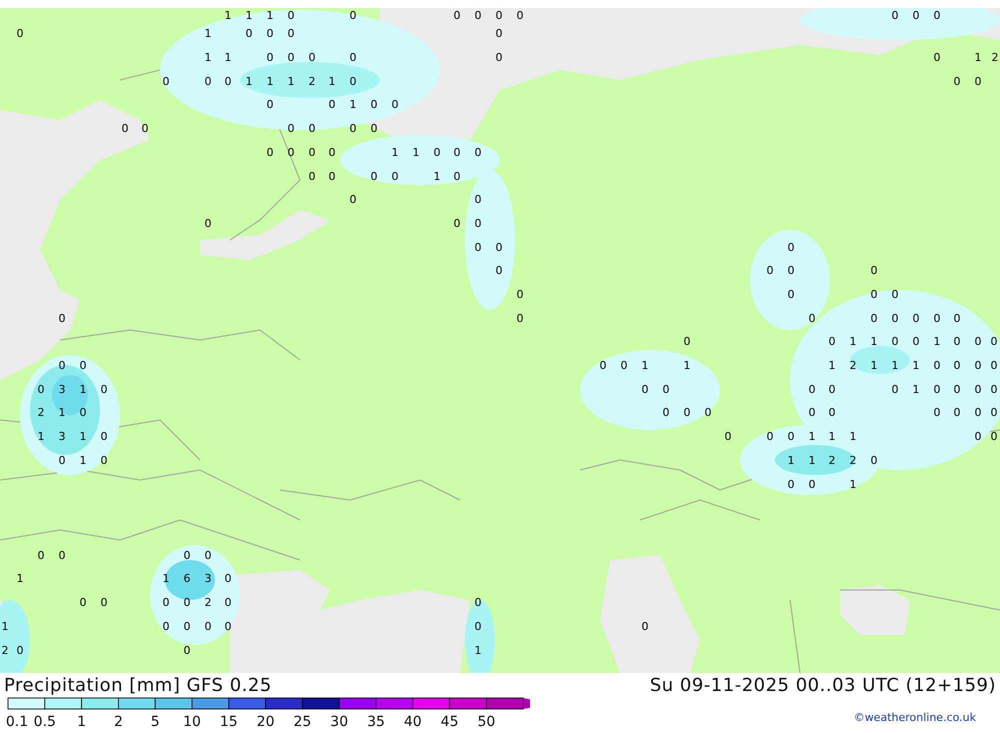 This screenshot has width=1000, height=733. I want to click on legend-label: 5, so click(155, 722).